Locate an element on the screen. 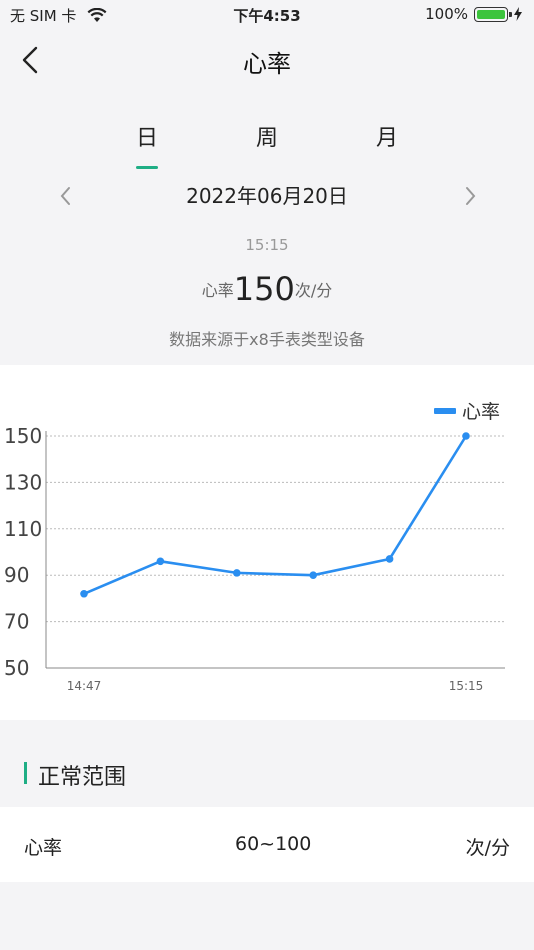 Image resolution: width=534 pixels, height=950 pixels. heart-rate-value: 150 is located at coordinates (264, 289).